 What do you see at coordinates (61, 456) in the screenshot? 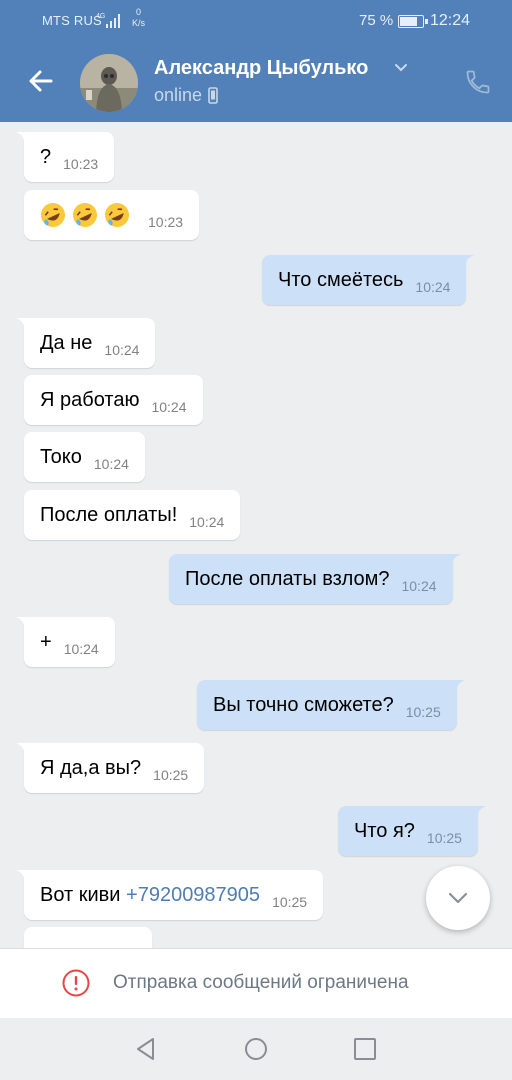
I see `message-text: Токо` at bounding box center [61, 456].